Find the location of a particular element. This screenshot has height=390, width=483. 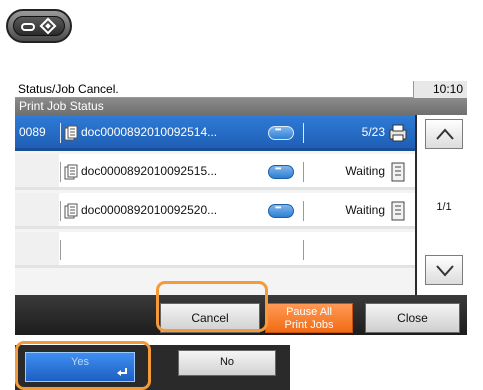

screen-subtitle: Print Job Status is located at coordinates (61, 106).